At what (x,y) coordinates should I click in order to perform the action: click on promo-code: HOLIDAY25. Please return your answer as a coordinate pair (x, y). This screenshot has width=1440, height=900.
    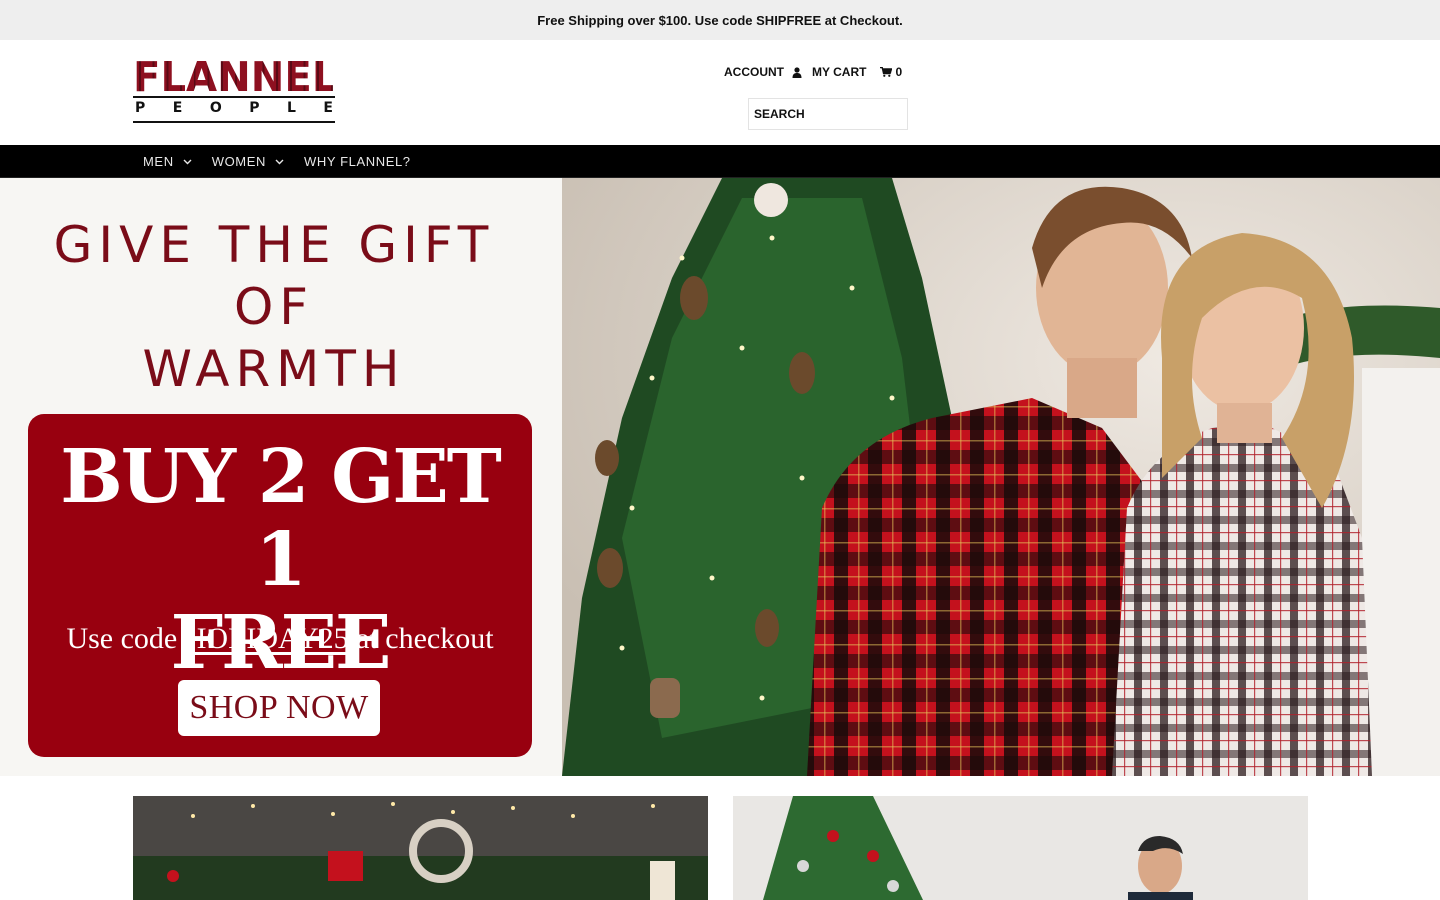
    Looking at the image, I should click on (266, 638).